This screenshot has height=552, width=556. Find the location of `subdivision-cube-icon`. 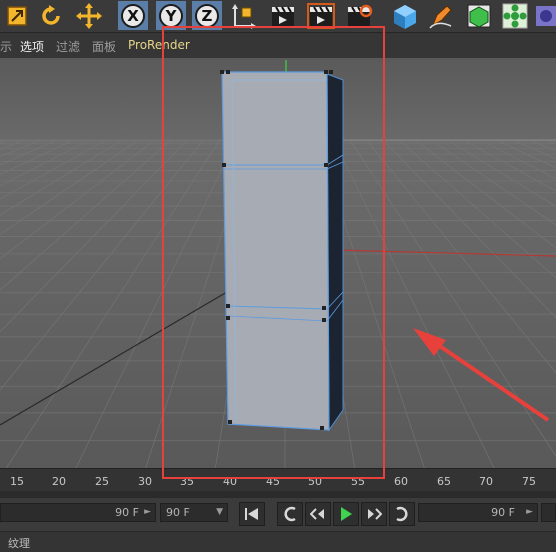

subdivision-cube-icon is located at coordinates (479, 16).